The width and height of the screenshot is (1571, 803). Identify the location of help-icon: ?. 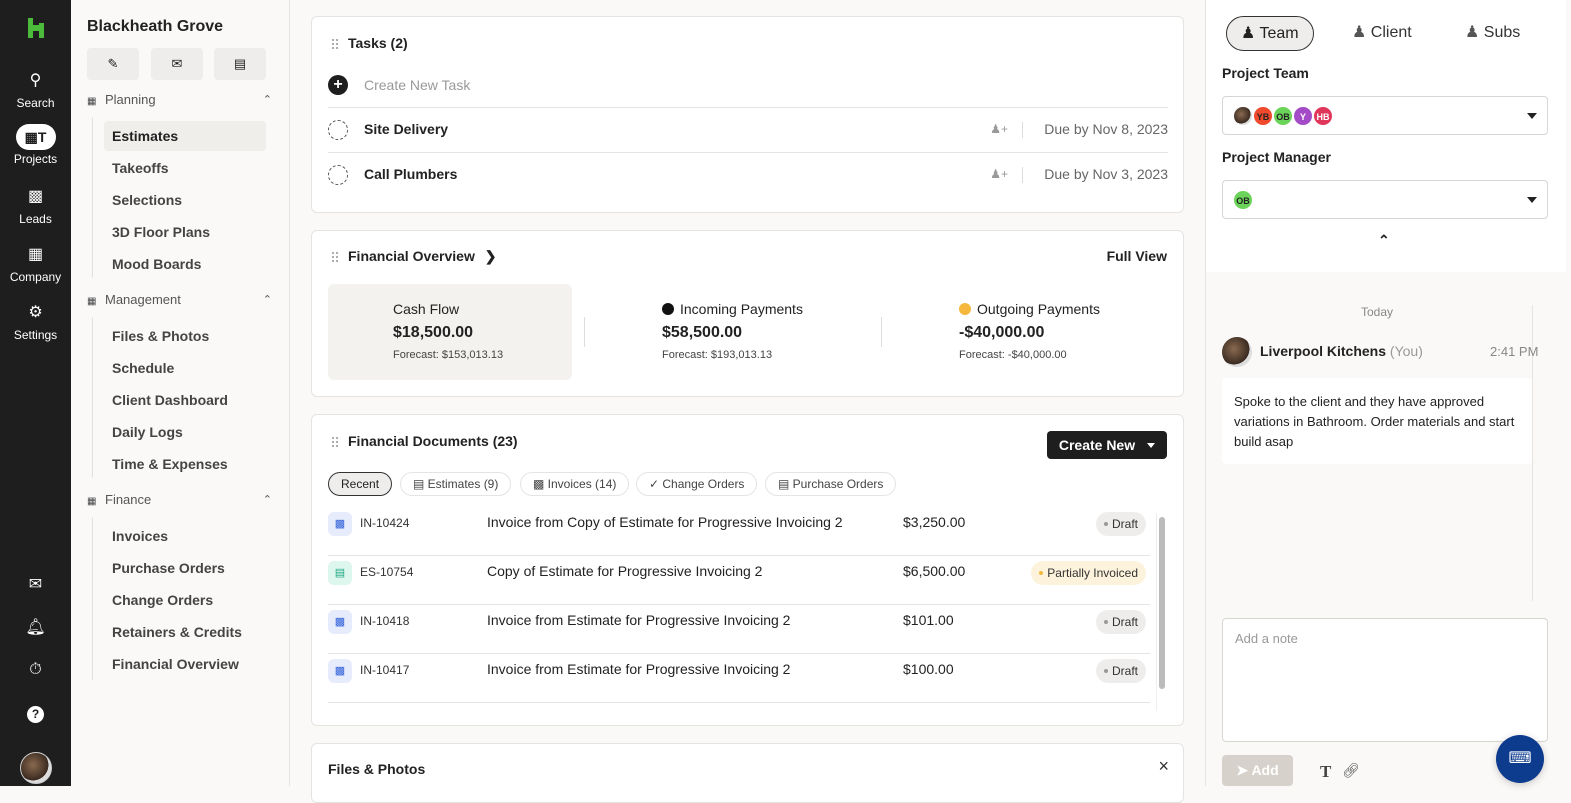
(35, 714).